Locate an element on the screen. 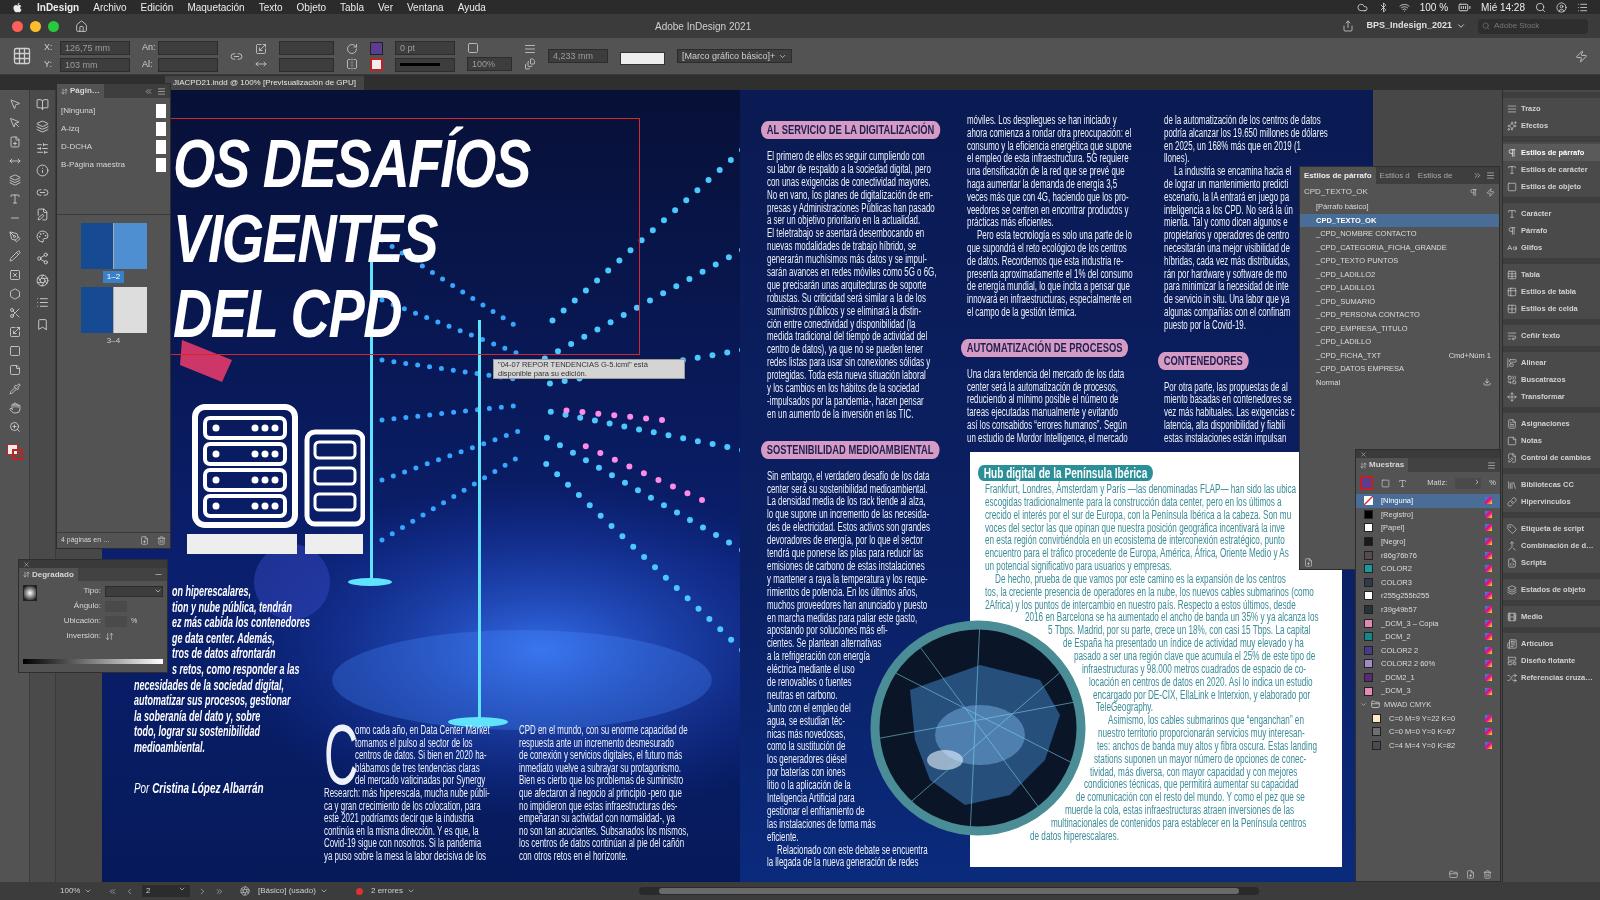  window-close-button is located at coordinates (17, 26).